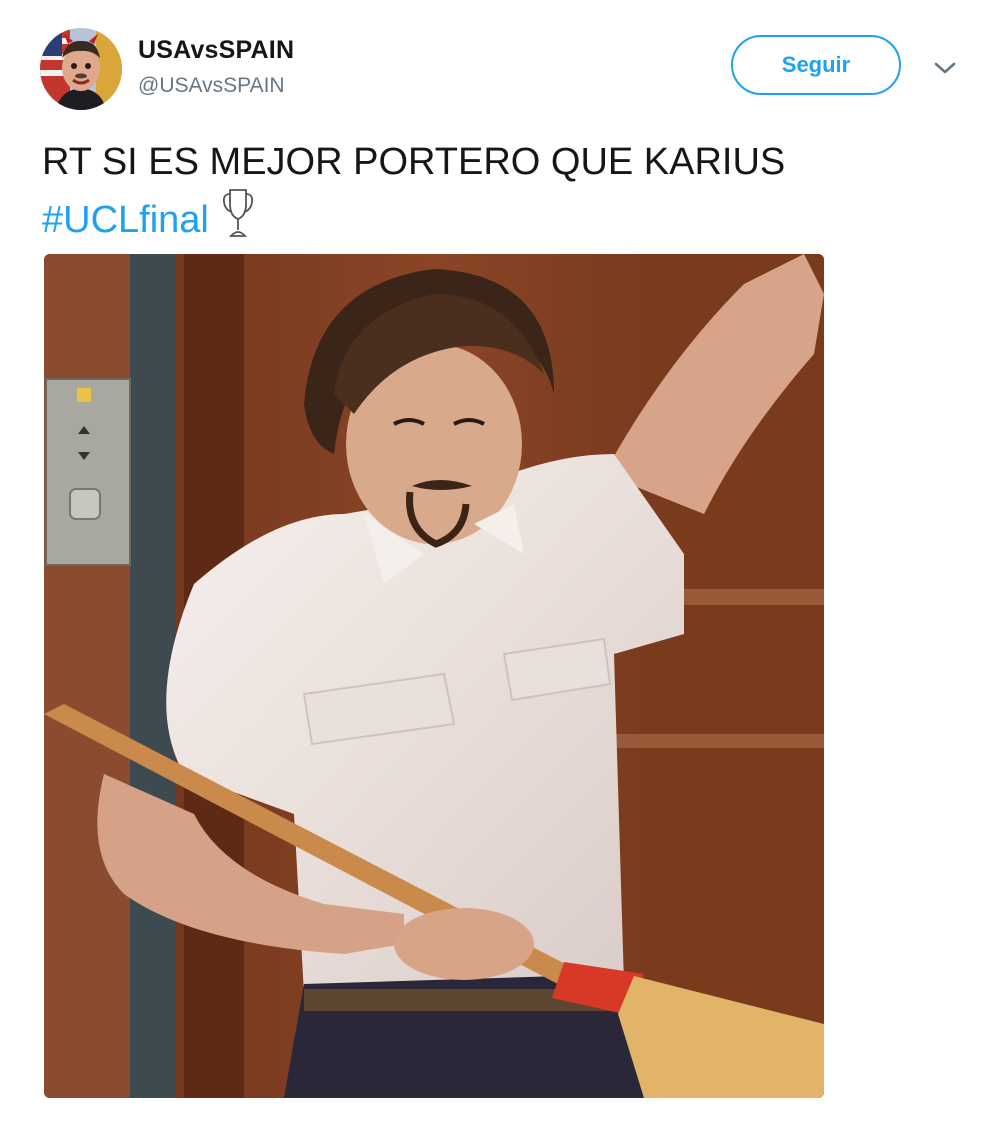 This screenshot has width=990, height=1125. Describe the element at coordinates (414, 162) in the screenshot. I see `tweet-text-line: RT SI ES MEJOR PORTERO QUE KARIUS` at that location.